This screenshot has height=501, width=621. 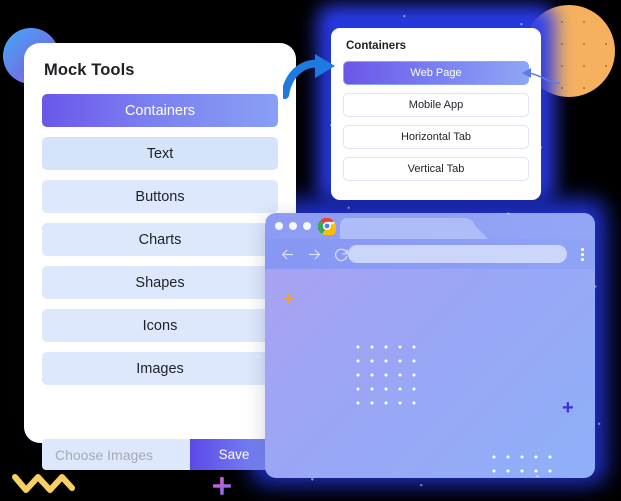 I want to click on container-item-mobile-app: Mobile App, so click(x=436, y=105).